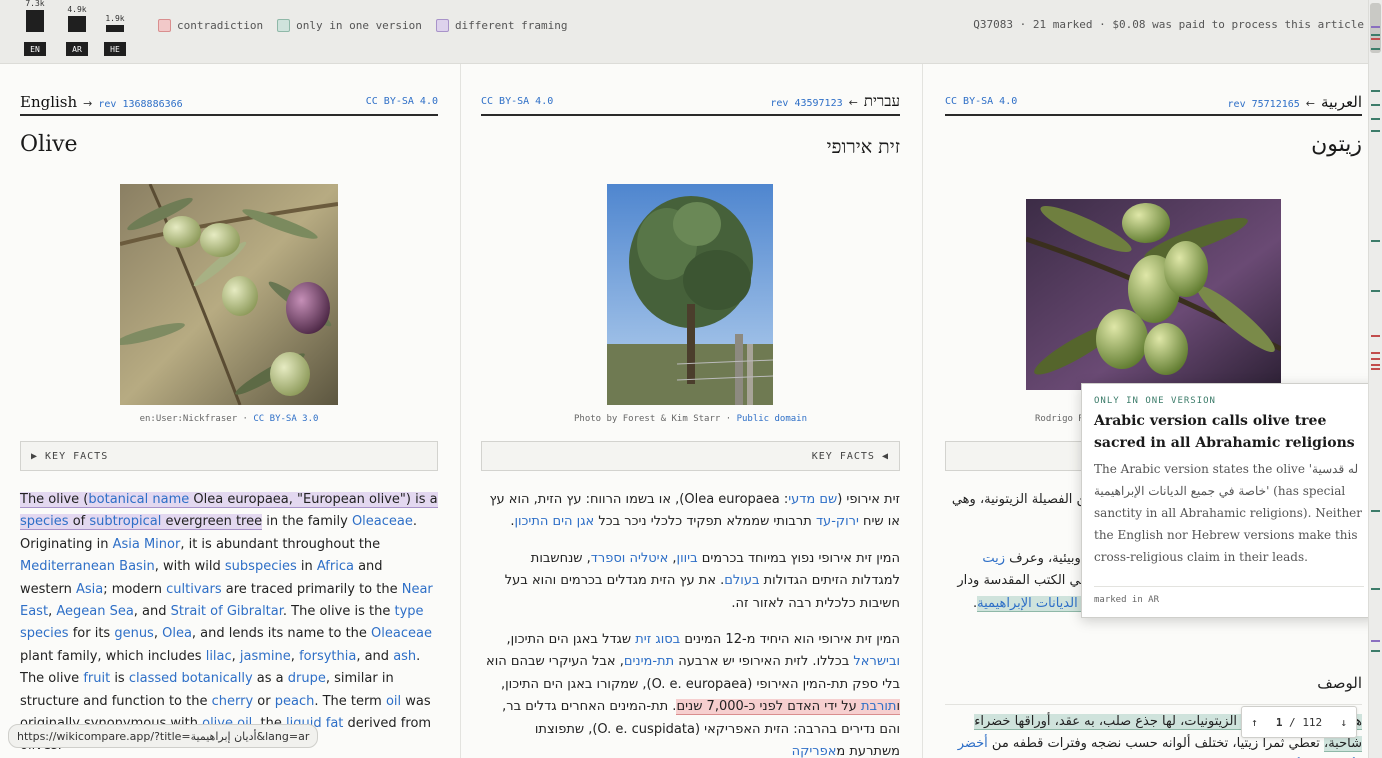 The height and width of the screenshot is (758, 1382). I want to click on revision-link: rev 1368886366, so click(140, 104).